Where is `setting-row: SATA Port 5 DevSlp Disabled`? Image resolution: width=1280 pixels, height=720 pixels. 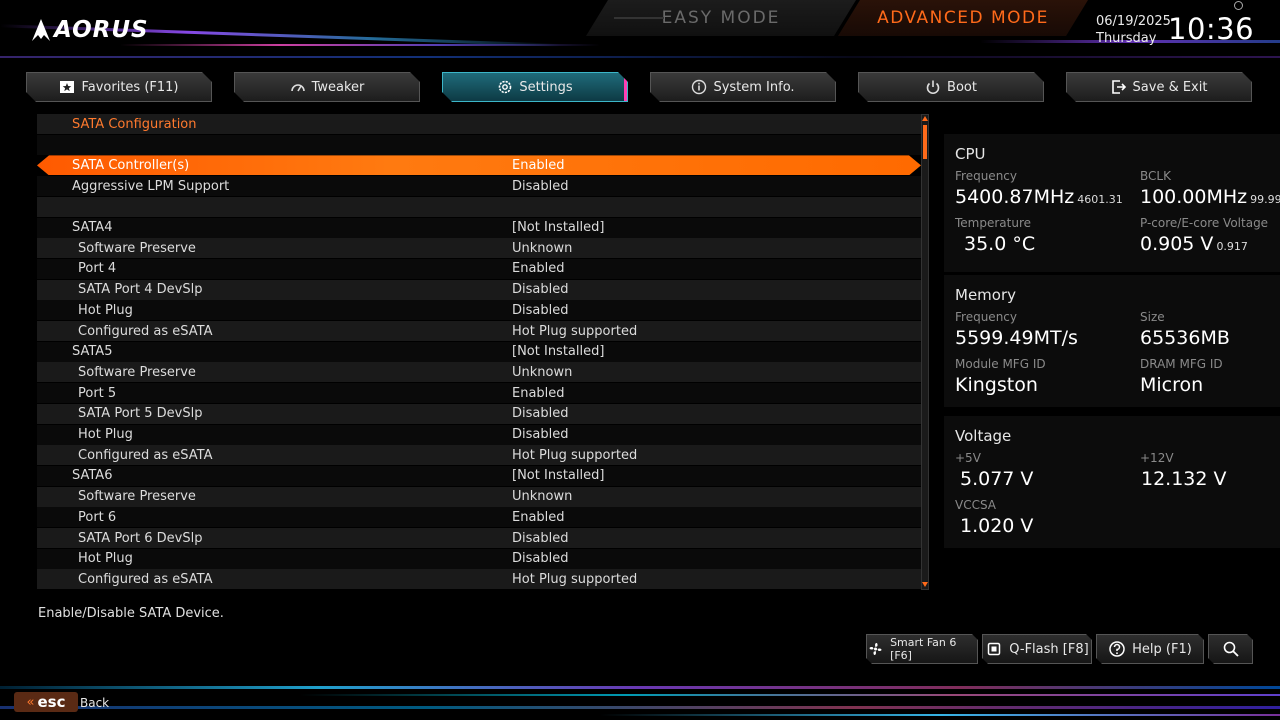
setting-row: SATA Port 5 DevSlp Disabled is located at coordinates (479, 413).